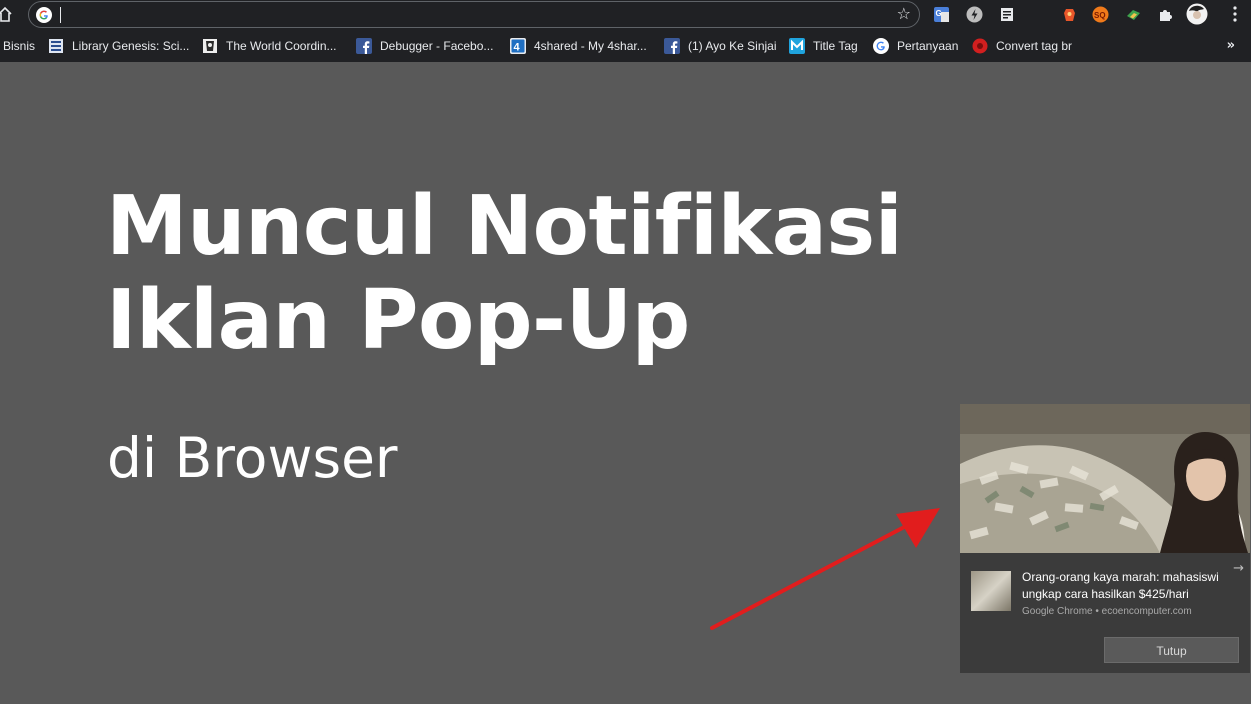 The width and height of the screenshot is (1251, 704). I want to click on headline-line-1: Muncul Notifikasi, so click(504, 226).